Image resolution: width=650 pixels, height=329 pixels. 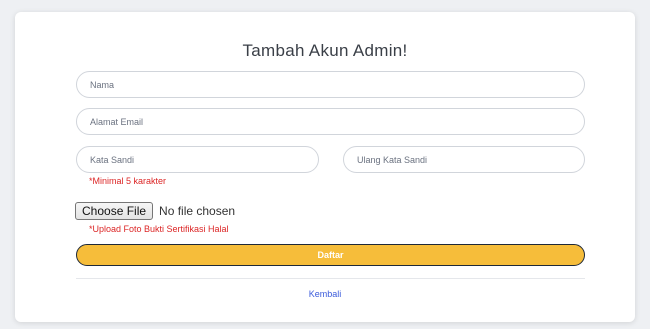 What do you see at coordinates (159, 229) in the screenshot?
I see `file-hint: *Upload Foto Bukti Sertifikasi Halal` at bounding box center [159, 229].